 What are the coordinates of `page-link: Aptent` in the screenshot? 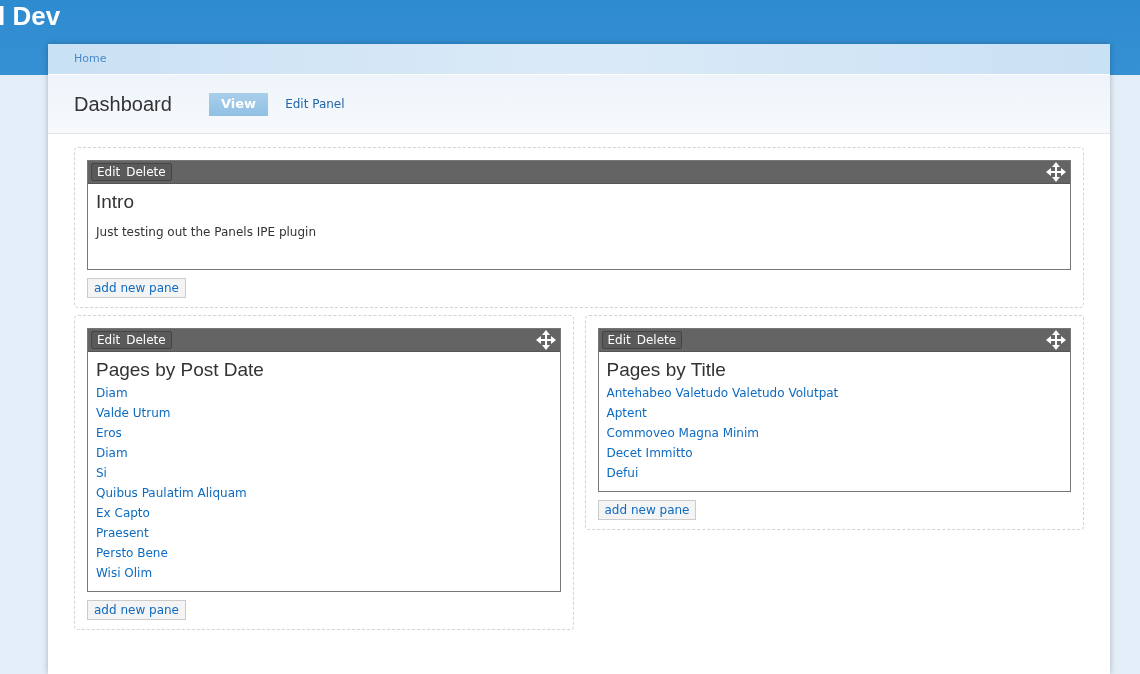 It's located at (626, 413).